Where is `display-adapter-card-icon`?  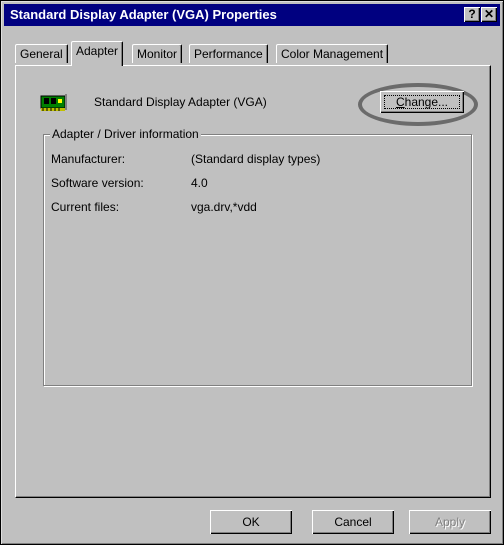 display-adapter-card-icon is located at coordinates (53, 102).